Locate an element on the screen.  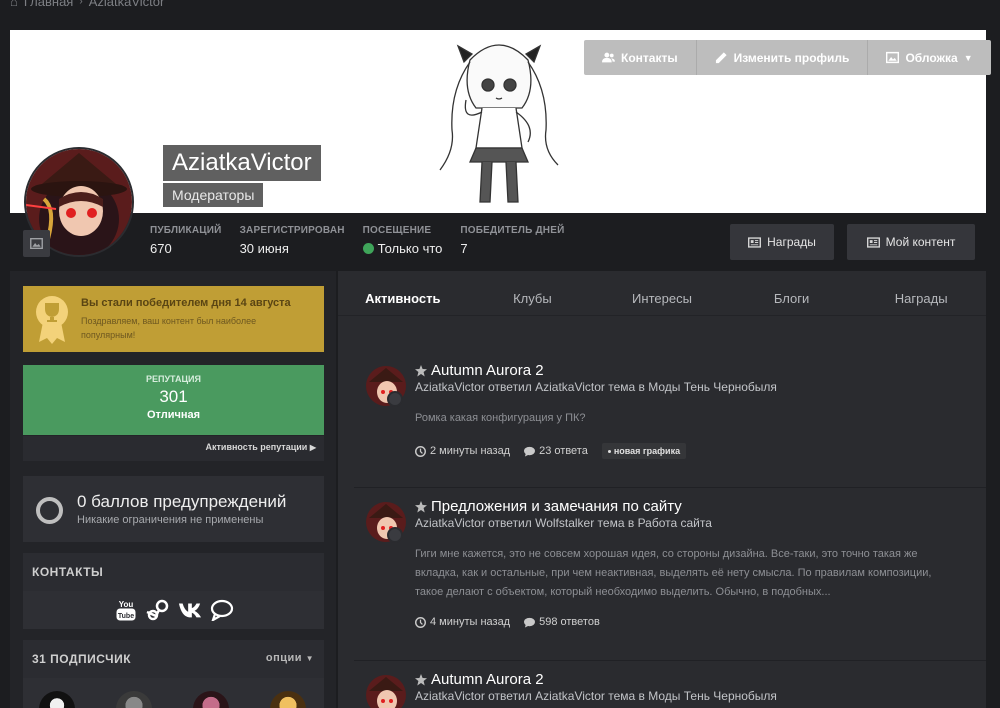
reputation-activity-link: Активность репутации ▶ is located at coordinates (173, 448).